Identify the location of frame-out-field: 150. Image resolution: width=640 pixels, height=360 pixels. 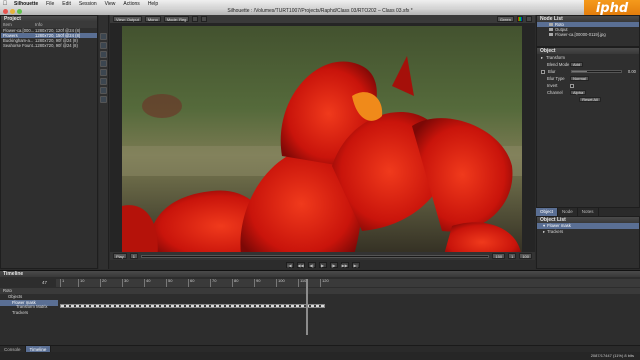
(499, 256).